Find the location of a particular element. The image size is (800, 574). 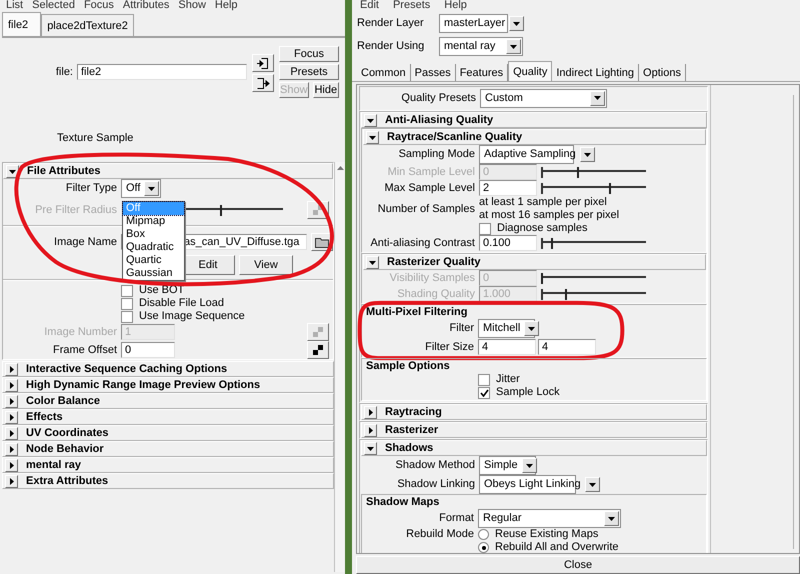

checkbox-label: Disable File Load is located at coordinates (181, 303).